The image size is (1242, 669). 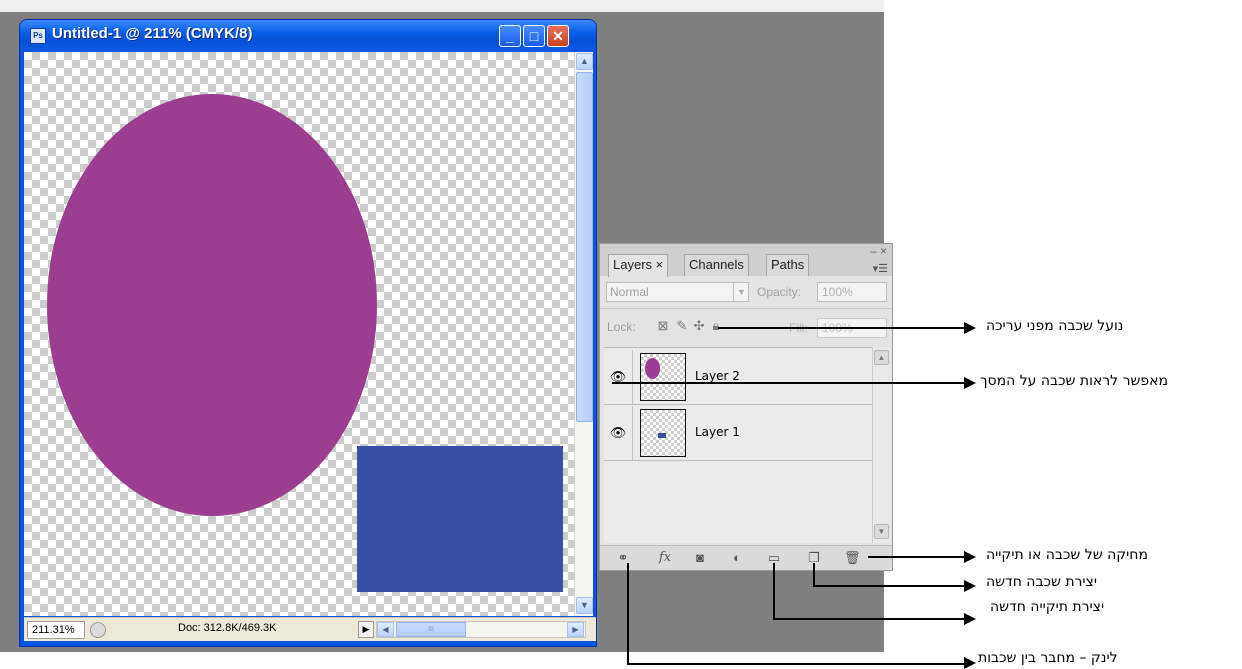 What do you see at coordinates (584, 247) in the screenshot?
I see `vertical-scroll-thumb` at bounding box center [584, 247].